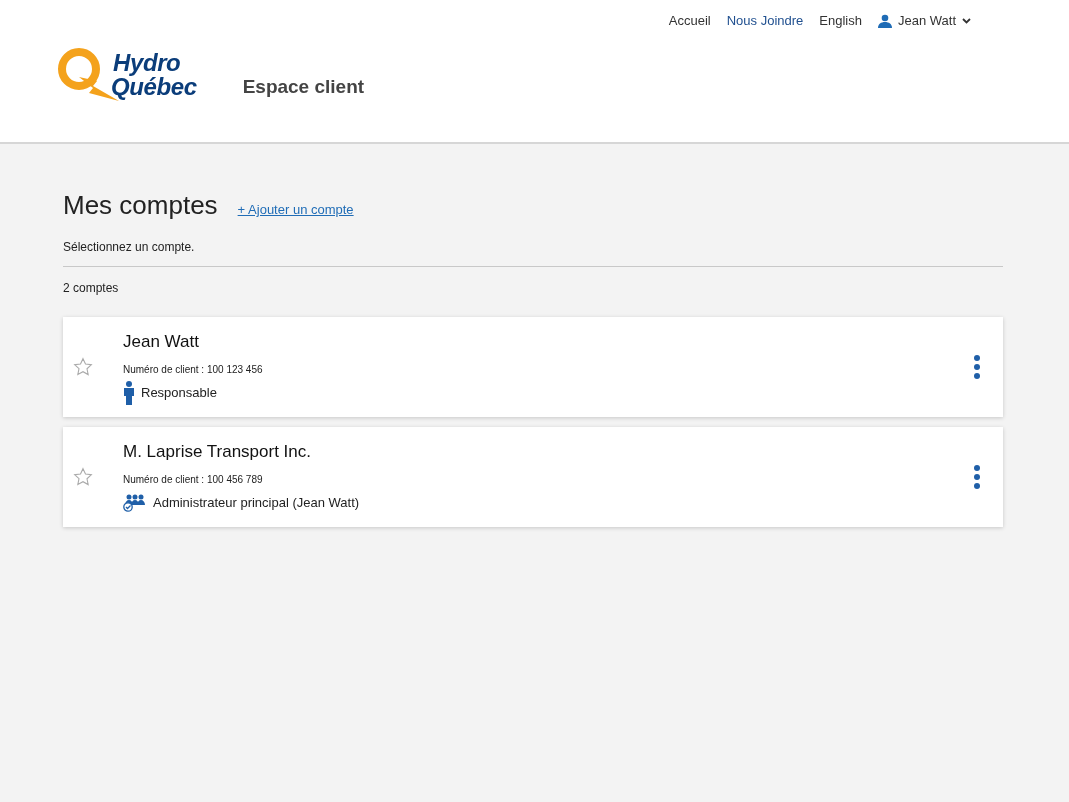  Describe the element at coordinates (154, 86) in the screenshot. I see `logo-text: Québec` at that location.